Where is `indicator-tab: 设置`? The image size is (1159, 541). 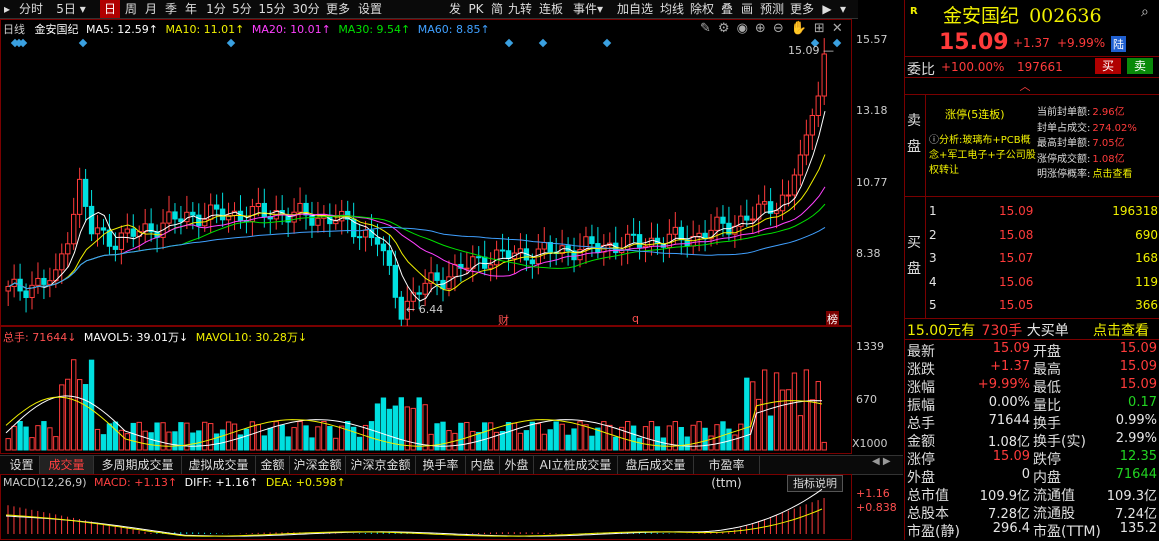 indicator-tab: 设置 is located at coordinates (22, 465).